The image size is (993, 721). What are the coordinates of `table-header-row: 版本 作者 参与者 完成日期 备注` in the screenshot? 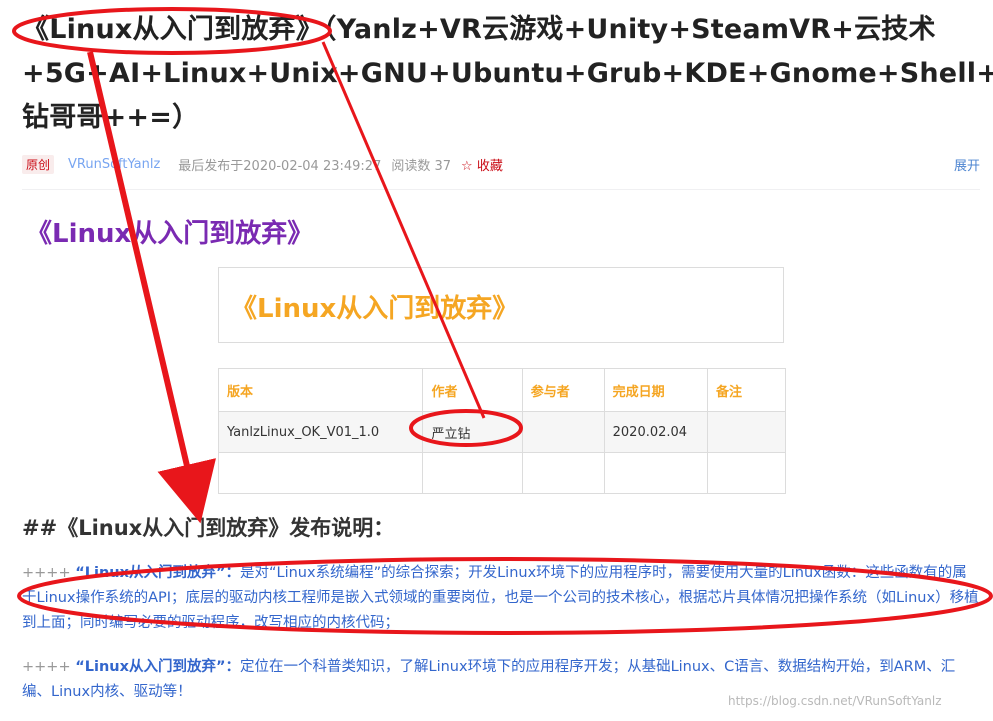 It's located at (502, 390).